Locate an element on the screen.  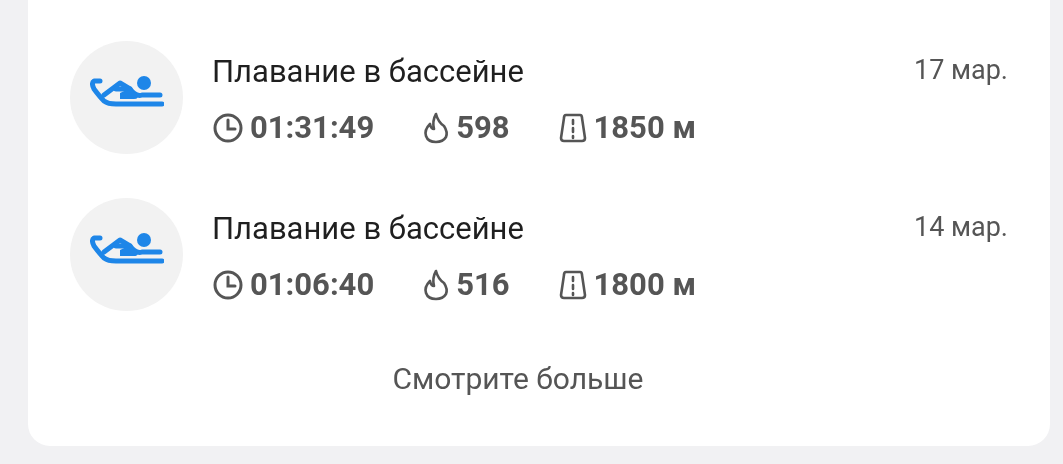
distance-value: 1800 м is located at coordinates (644, 285).